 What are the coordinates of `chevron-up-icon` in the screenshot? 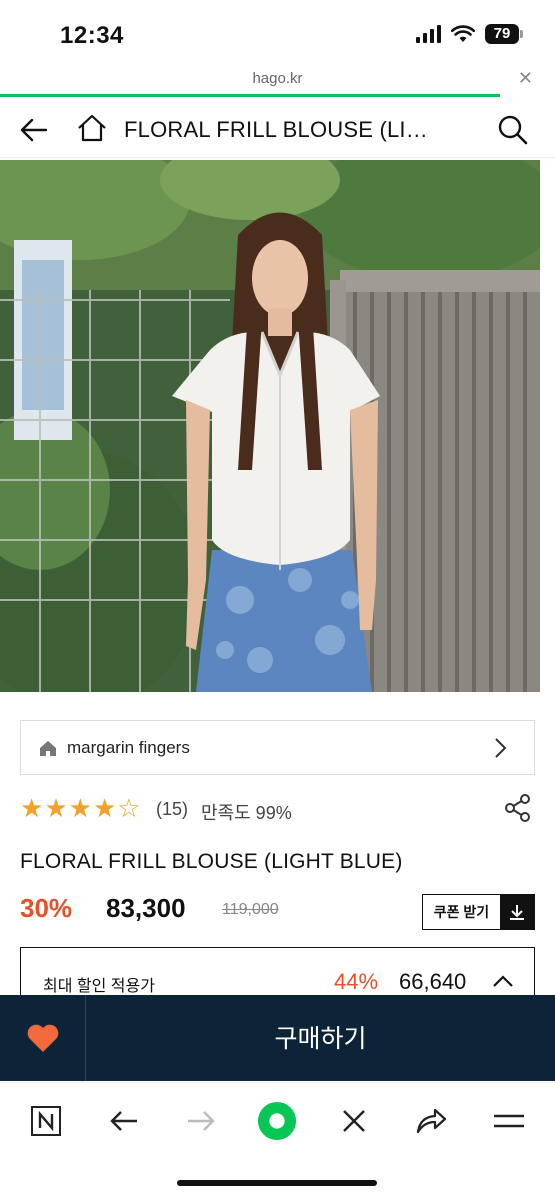 It's located at (503, 981).